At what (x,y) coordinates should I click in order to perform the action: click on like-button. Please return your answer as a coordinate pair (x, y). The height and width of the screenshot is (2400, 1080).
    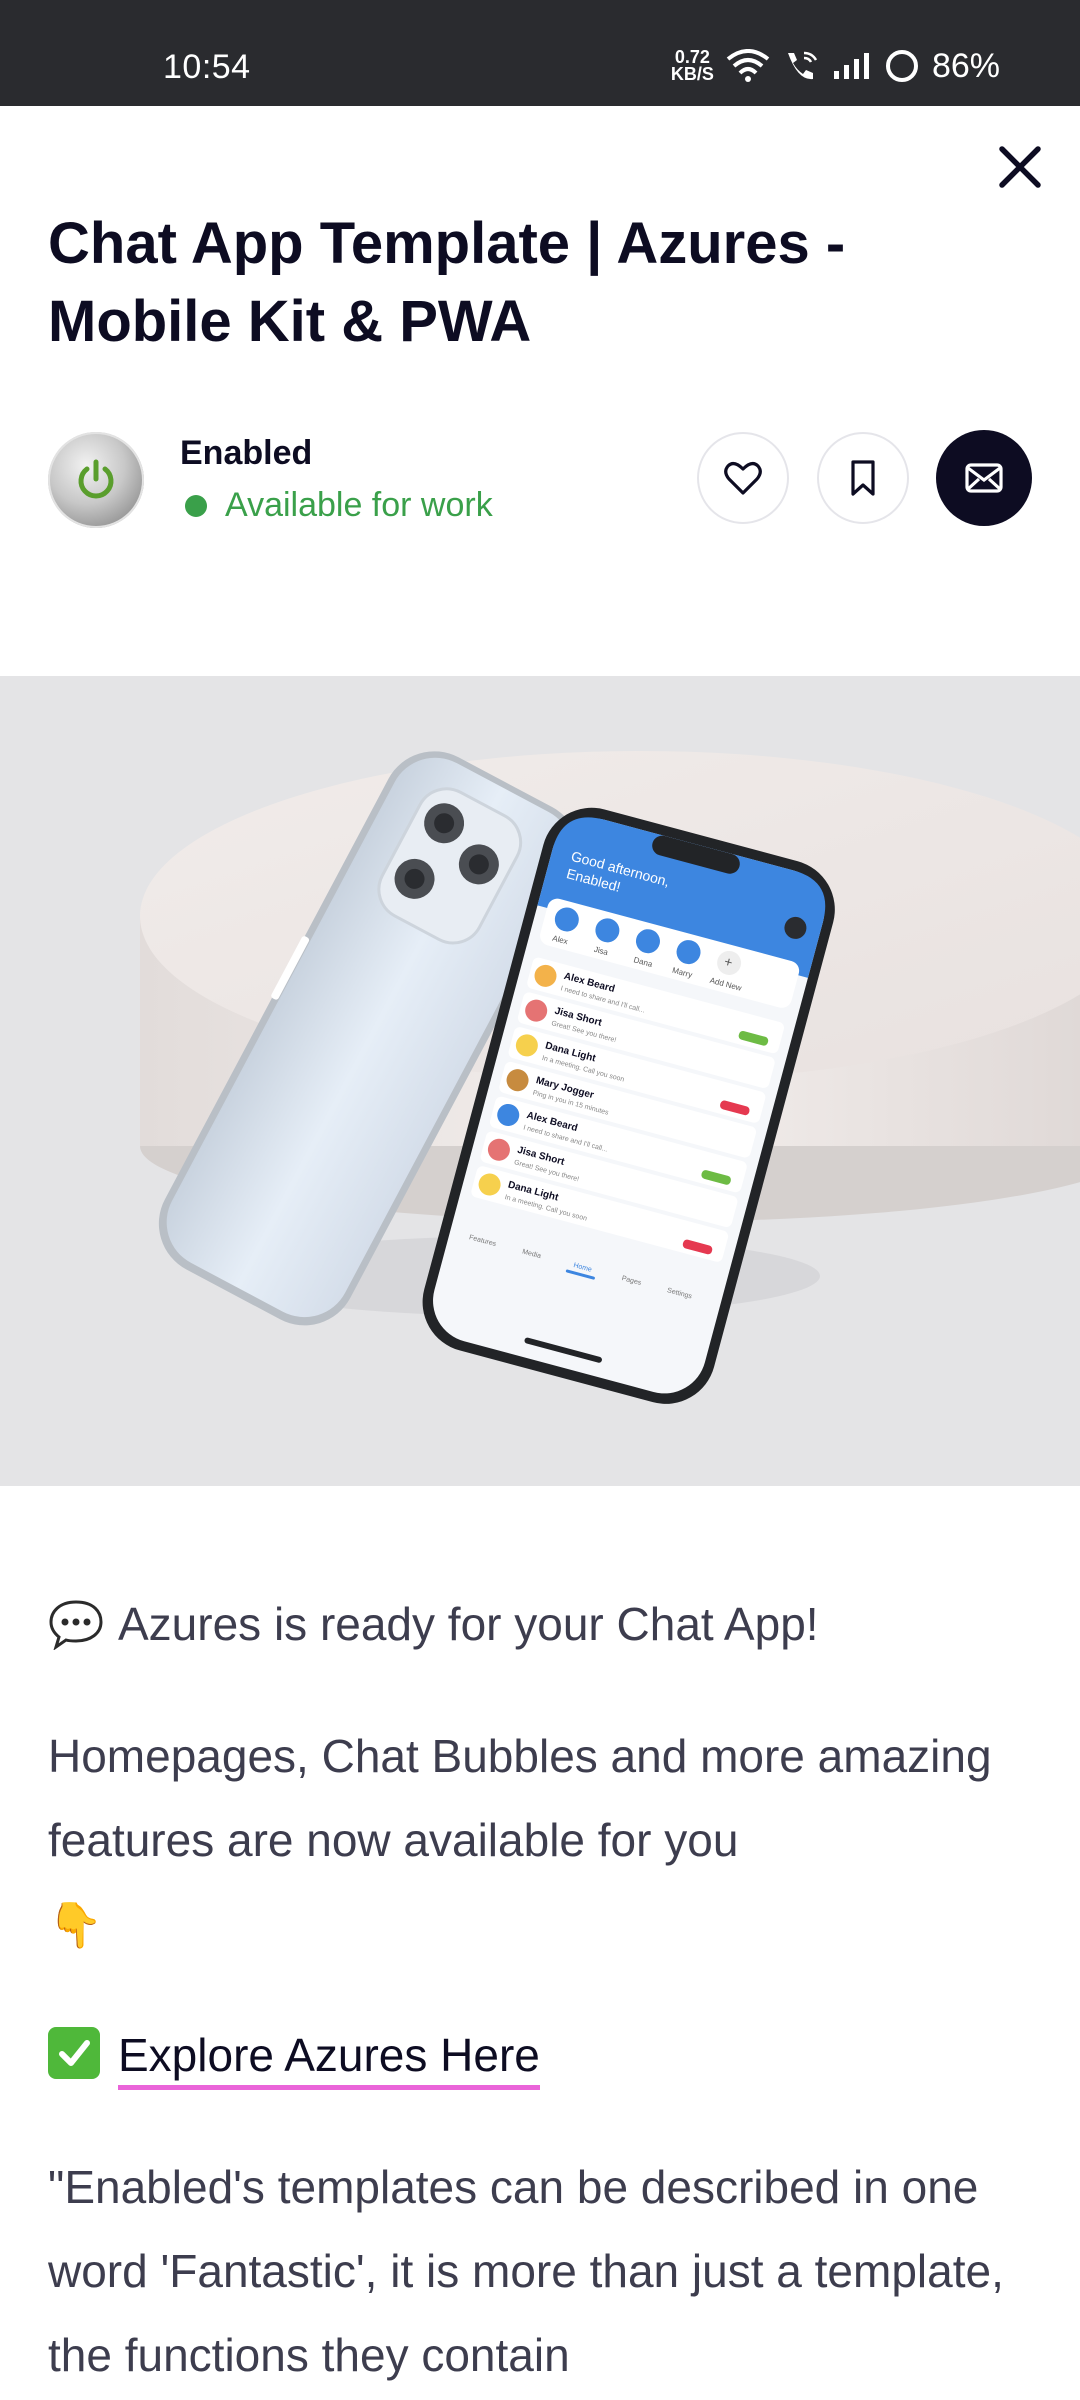
    Looking at the image, I should click on (743, 478).